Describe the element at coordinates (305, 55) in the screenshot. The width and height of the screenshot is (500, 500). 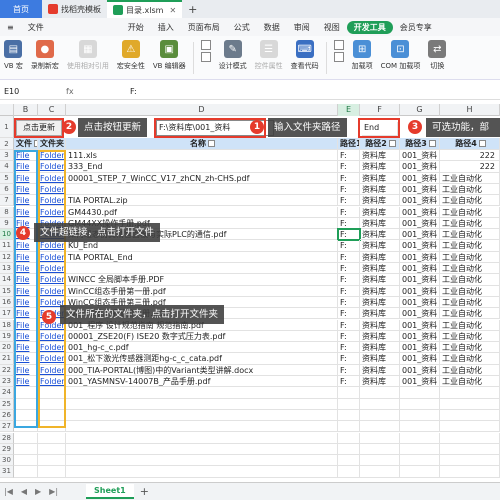
I see `view-code-button: ⌨ 查看代码` at that location.